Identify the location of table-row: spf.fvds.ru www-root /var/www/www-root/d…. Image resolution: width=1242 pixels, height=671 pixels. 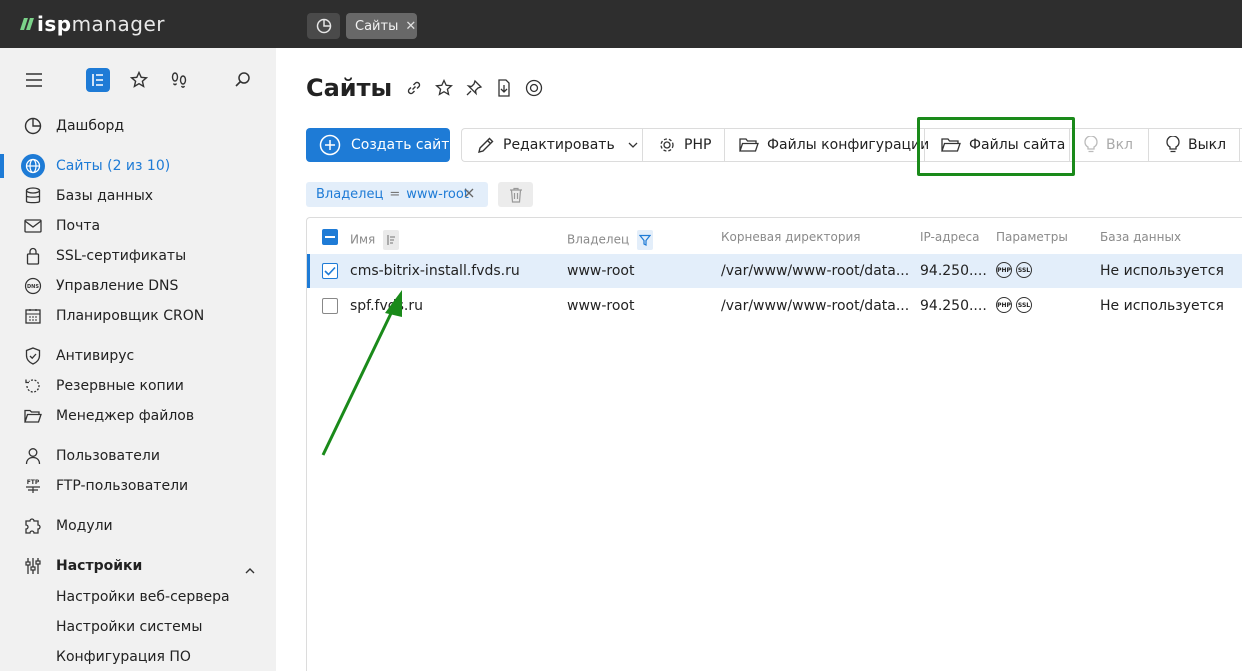
(774, 306).